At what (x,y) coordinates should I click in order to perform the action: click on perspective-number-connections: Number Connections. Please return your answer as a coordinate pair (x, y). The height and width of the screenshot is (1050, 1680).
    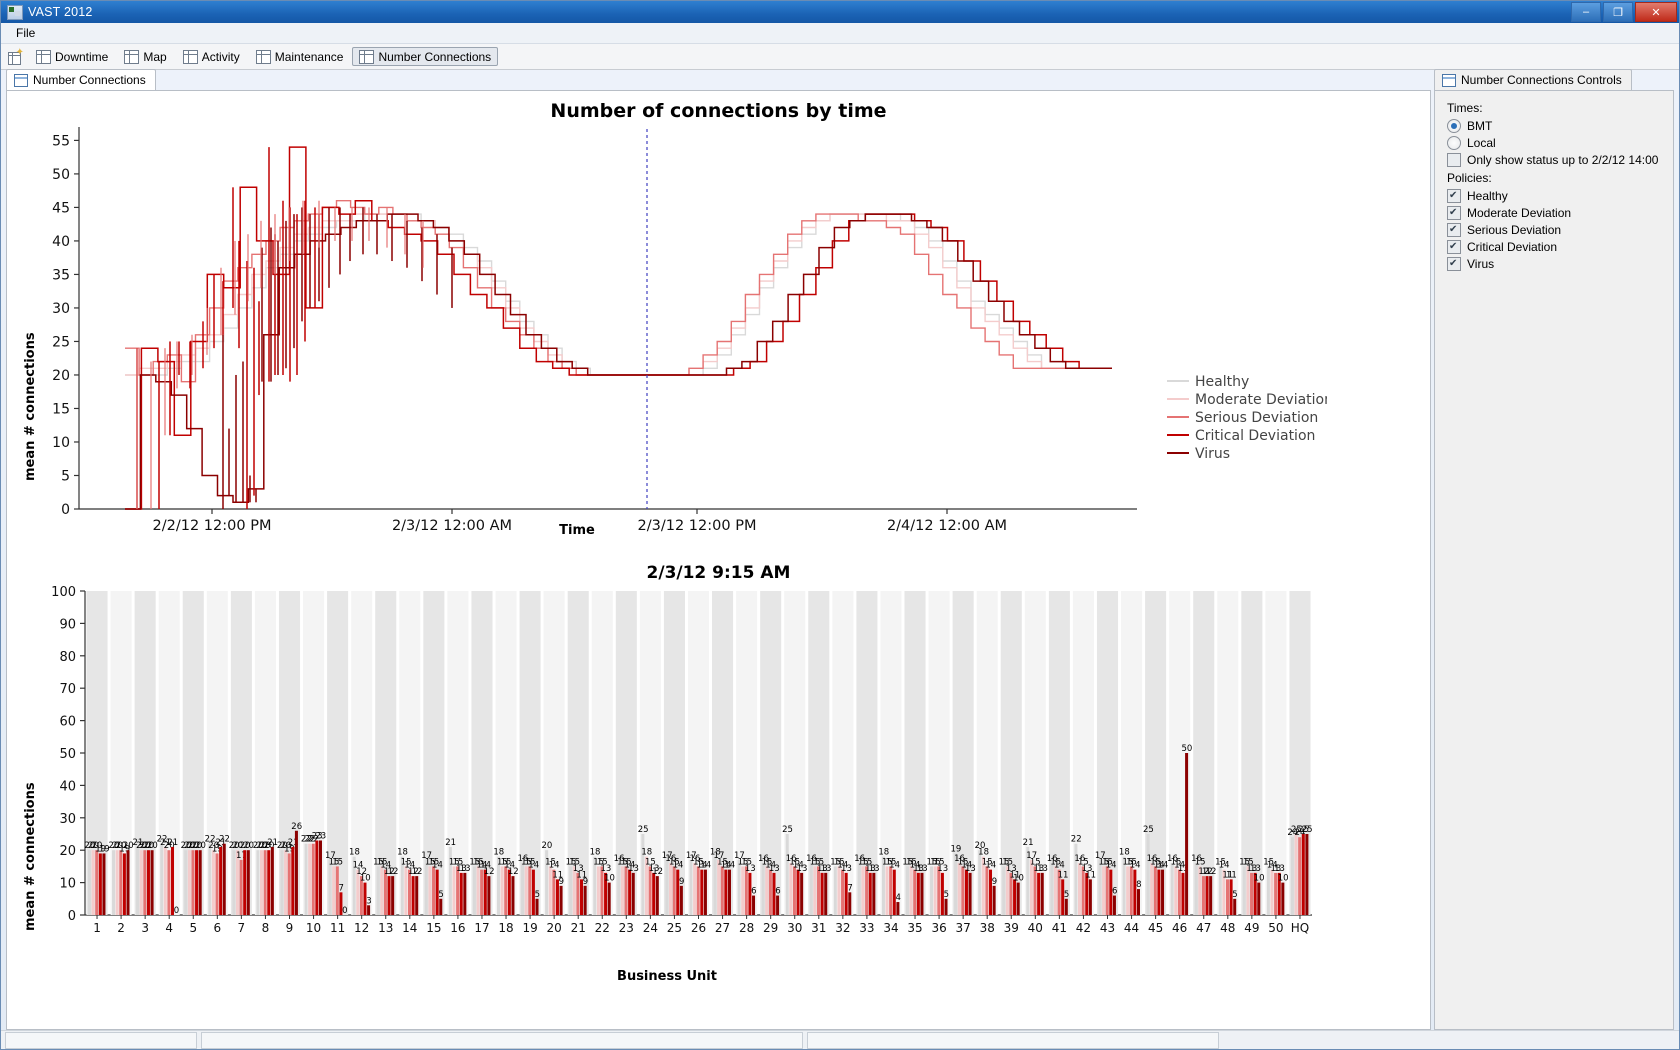
    Looking at the image, I should click on (425, 56).